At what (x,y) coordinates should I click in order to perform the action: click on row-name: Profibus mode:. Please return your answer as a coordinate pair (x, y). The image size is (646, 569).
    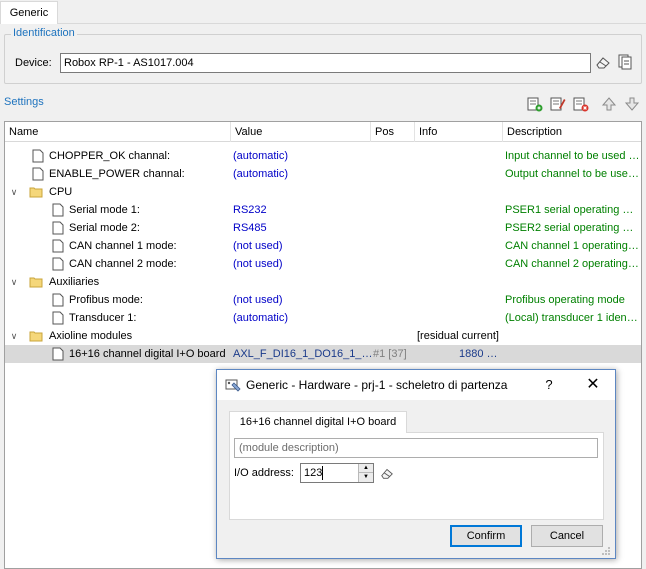
    Looking at the image, I should click on (106, 300).